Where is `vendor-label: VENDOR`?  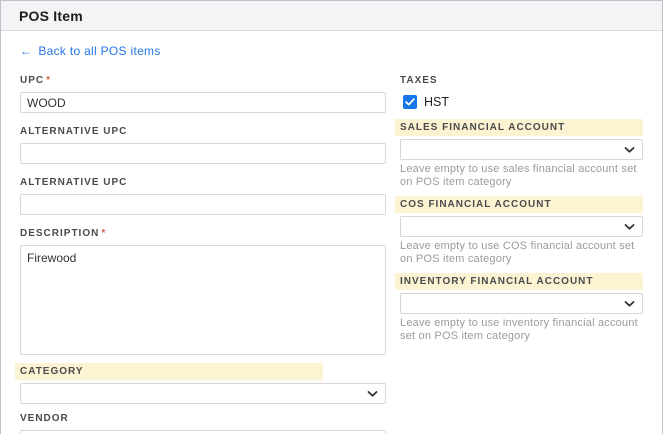
vendor-label: VENDOR is located at coordinates (44, 418).